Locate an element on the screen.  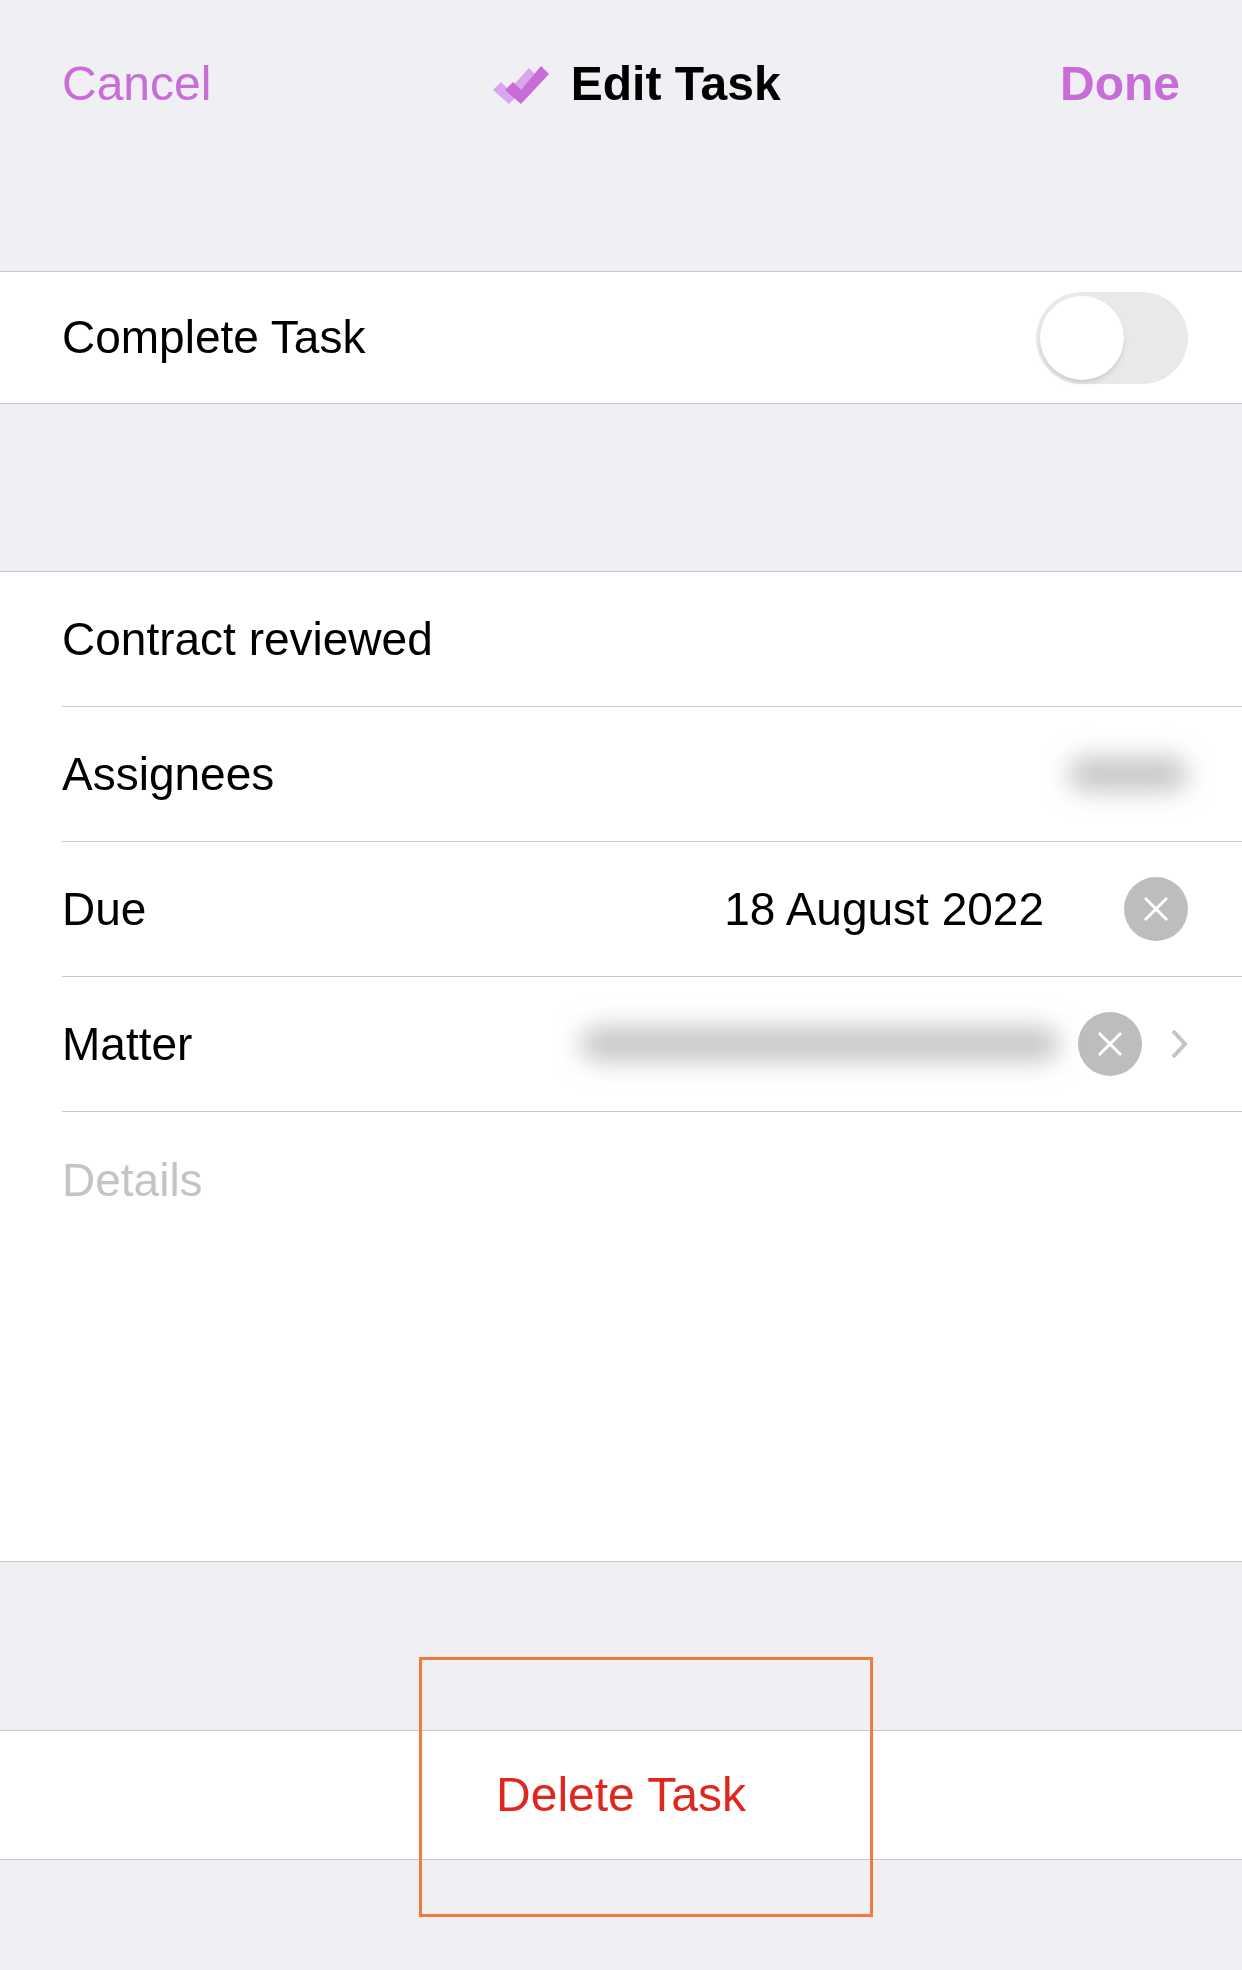
done-button: Done is located at coordinates (1120, 84).